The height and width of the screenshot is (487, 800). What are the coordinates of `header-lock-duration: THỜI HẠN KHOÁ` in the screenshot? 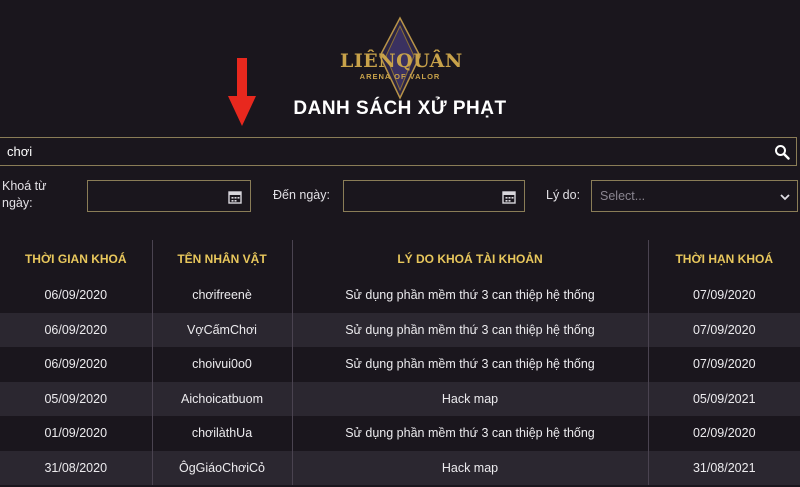 It's located at (723, 259).